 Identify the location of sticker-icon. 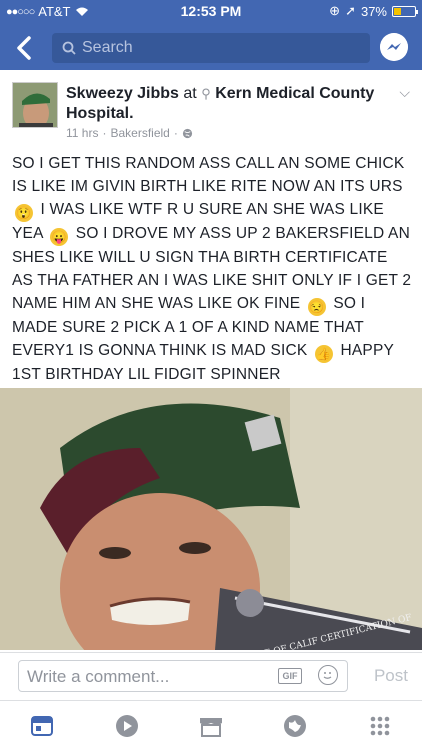
(328, 675).